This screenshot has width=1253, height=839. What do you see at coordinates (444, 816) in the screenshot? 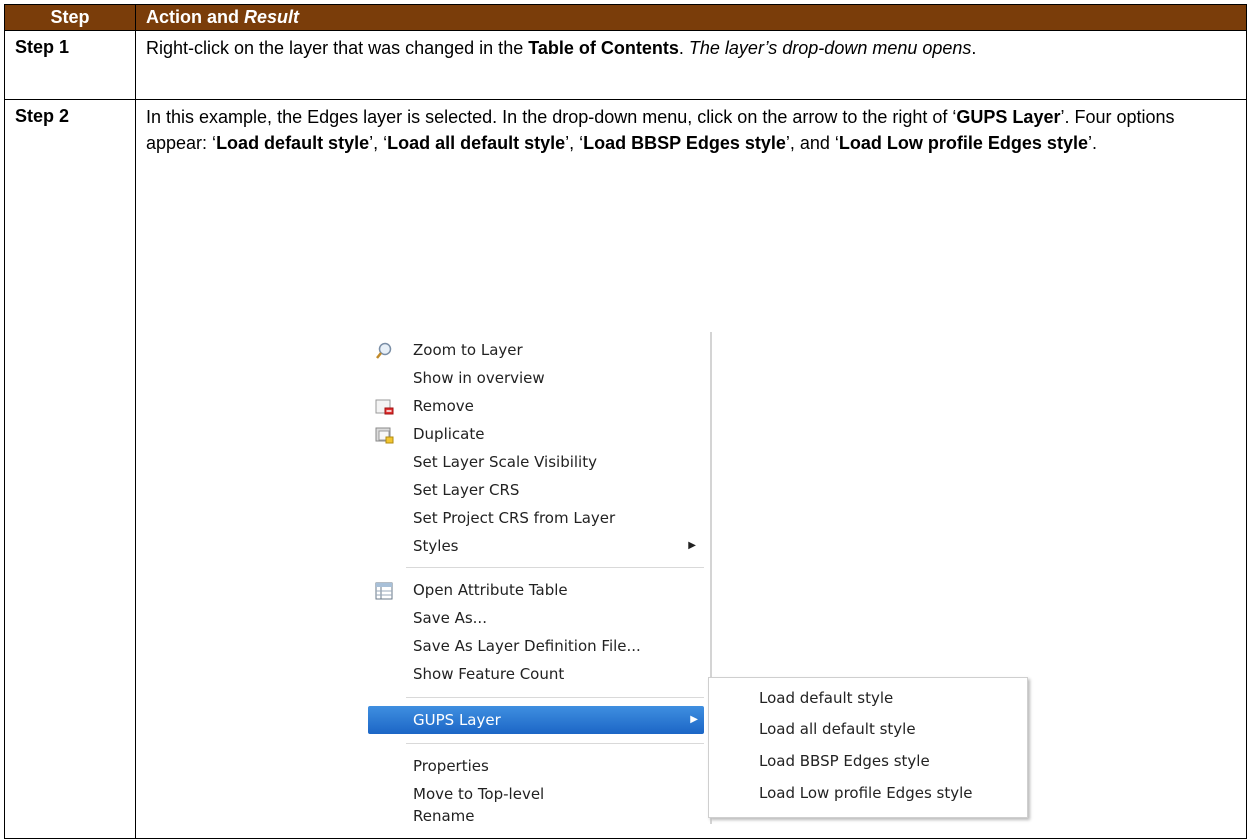
I see `menu-item-label: Rename` at bounding box center [444, 816].